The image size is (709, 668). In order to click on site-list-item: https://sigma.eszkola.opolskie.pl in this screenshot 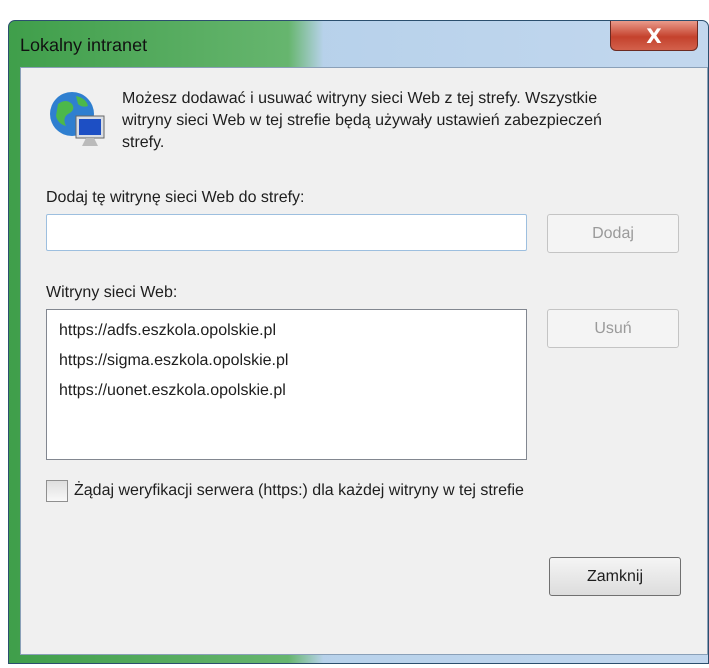, I will do `click(286, 361)`.